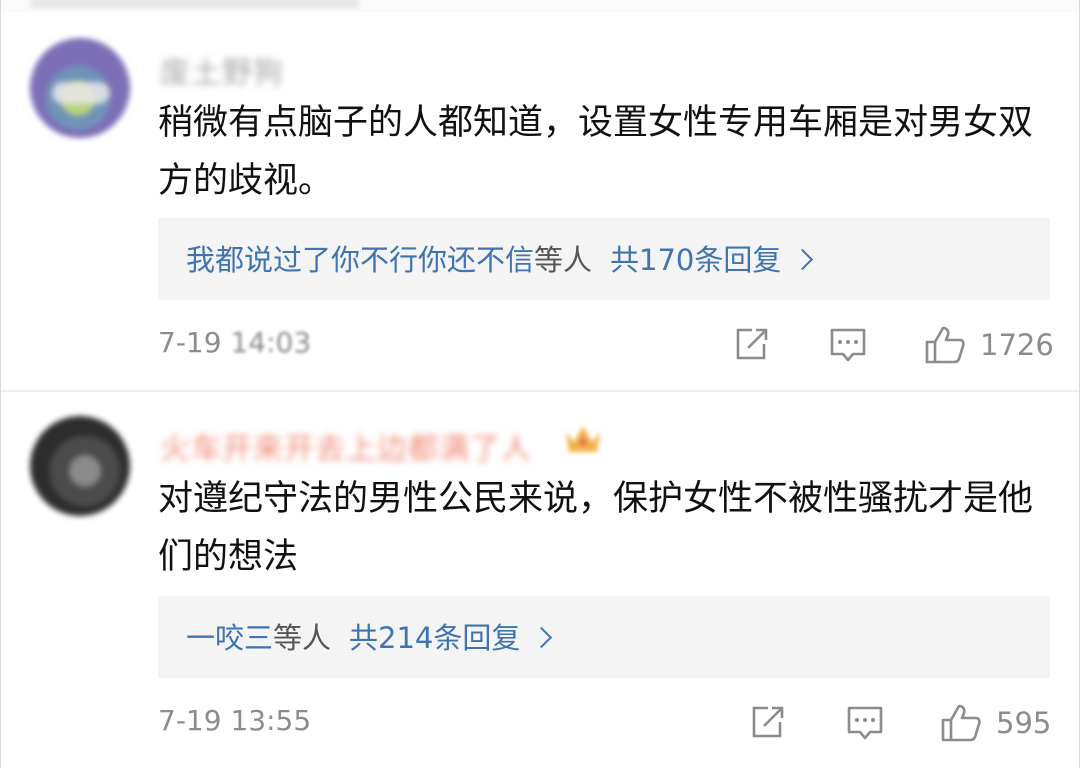 This screenshot has width=1080, height=768. I want to click on comment-timestamp: 7-19 14:03, so click(234, 342).